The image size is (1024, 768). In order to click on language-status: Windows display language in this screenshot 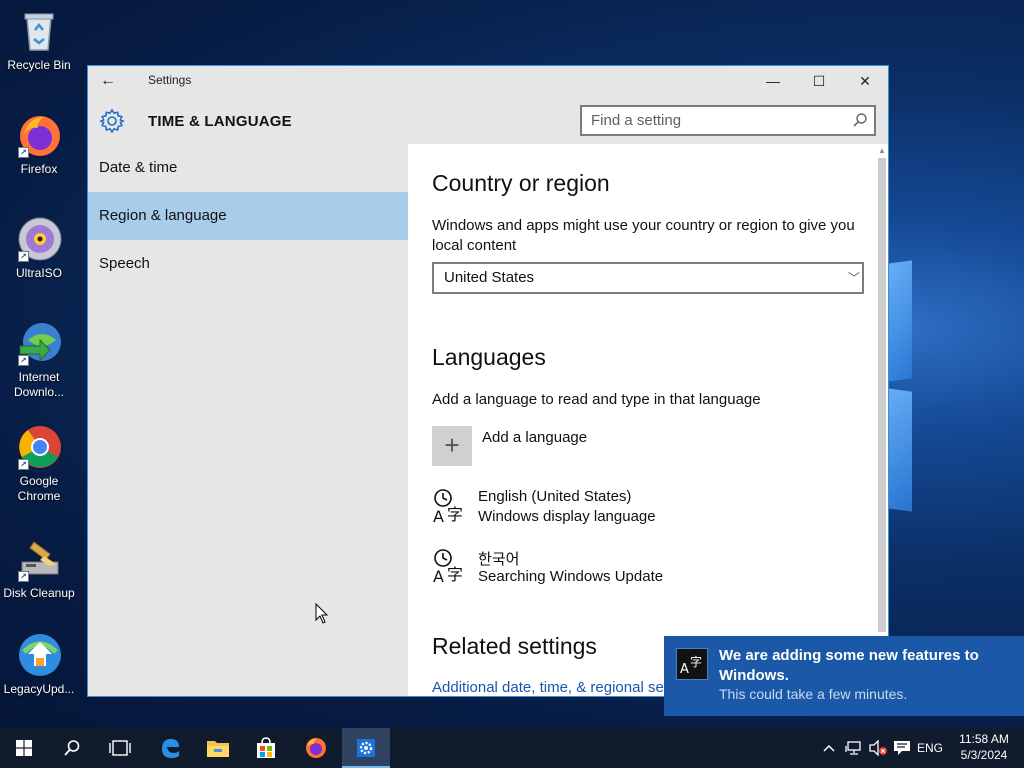, I will do `click(567, 516)`.